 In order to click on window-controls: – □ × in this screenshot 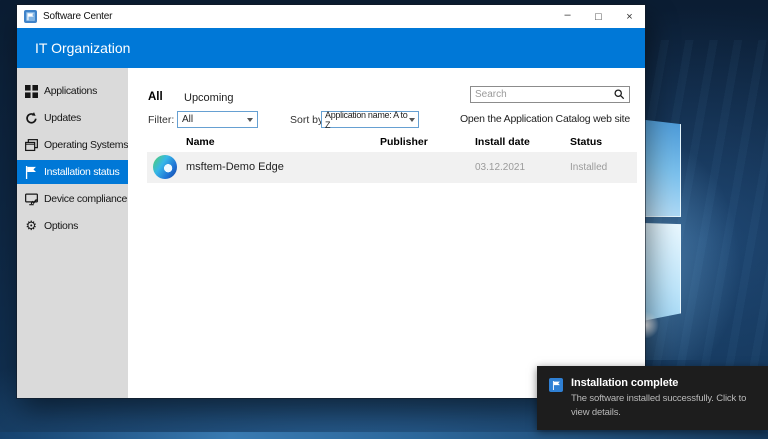, I will do `click(598, 16)`.